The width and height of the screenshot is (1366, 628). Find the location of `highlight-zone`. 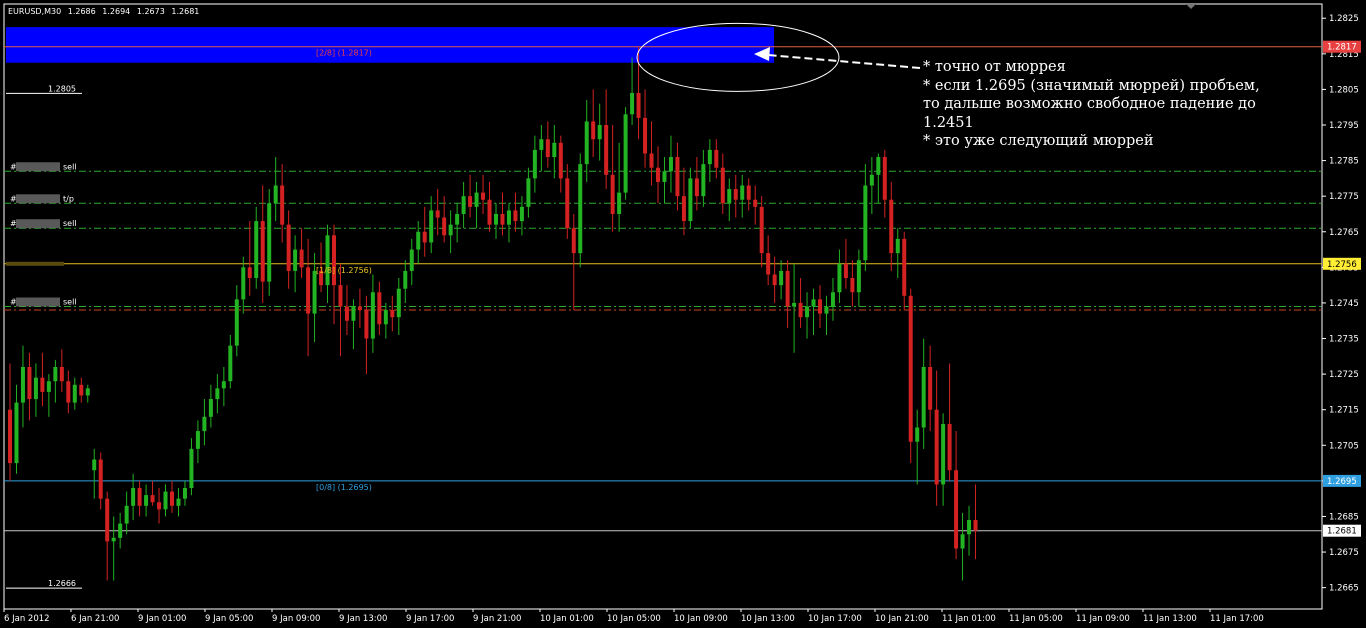

highlight-zone is located at coordinates (390, 45).